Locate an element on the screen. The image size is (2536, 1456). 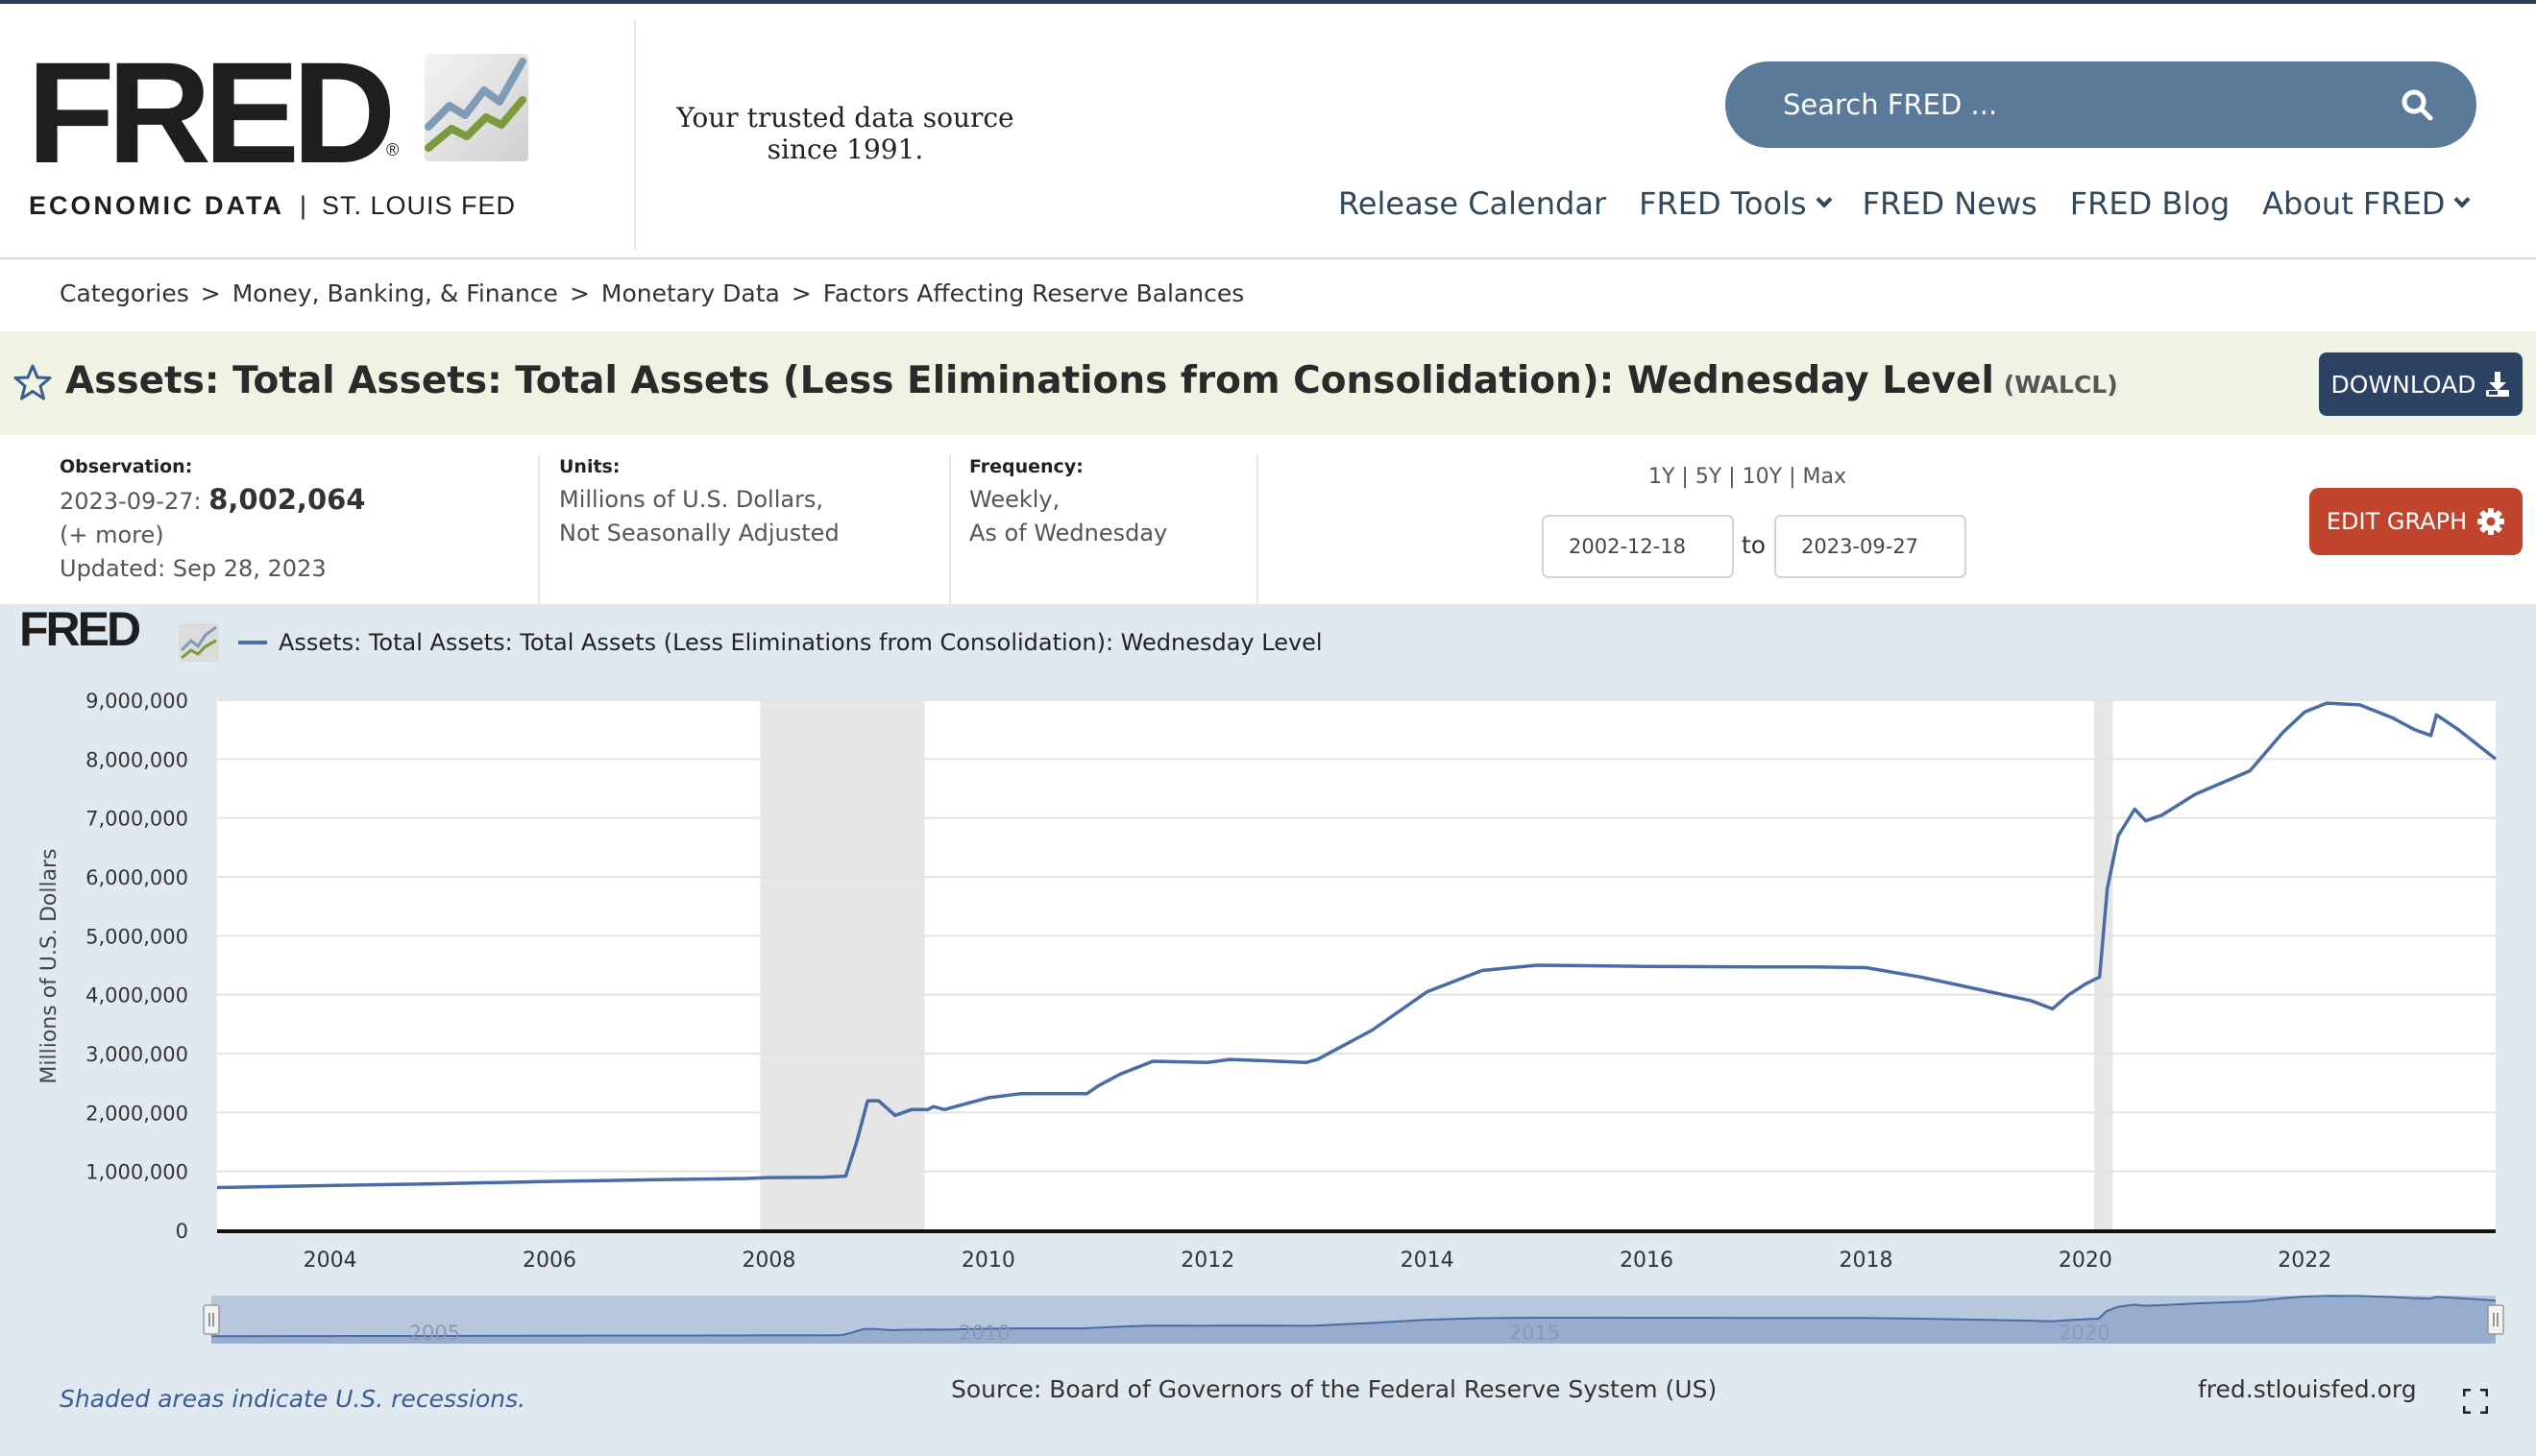
navigator-label: 2020 is located at coordinates (2084, 1333).